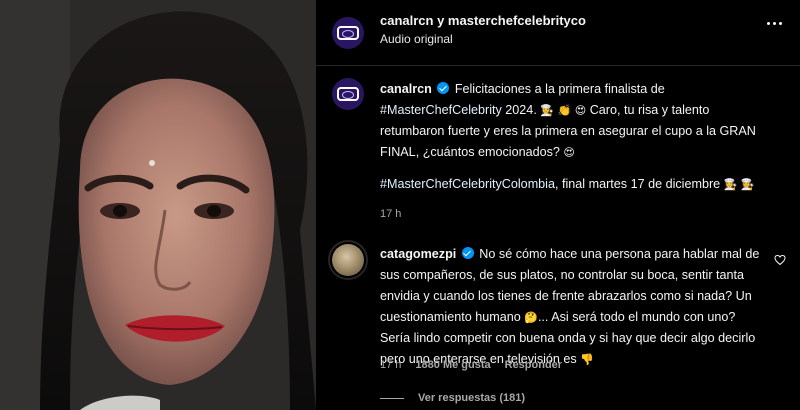 This screenshot has height=410, width=800. What do you see at coordinates (472, 398) in the screenshot?
I see `view-replies-label: Ver respuestas (181)` at bounding box center [472, 398].